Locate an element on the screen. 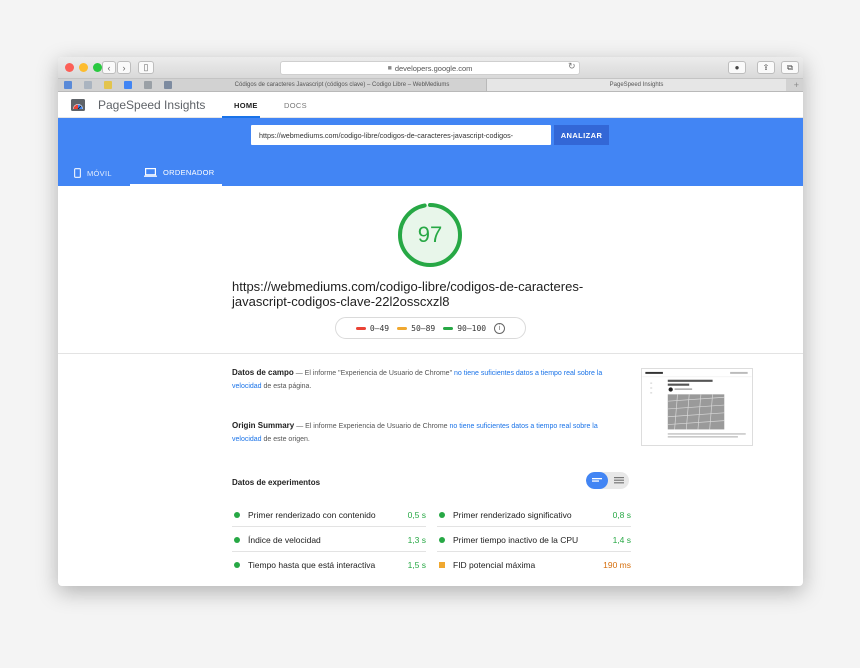 The height and width of the screenshot is (668, 860). zoom-window-button is located at coordinates (97, 67).